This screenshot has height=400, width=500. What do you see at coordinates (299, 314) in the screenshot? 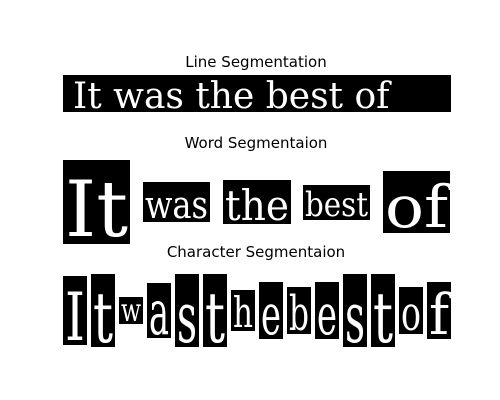
I see `character-segment-text: b` at bounding box center [299, 314].